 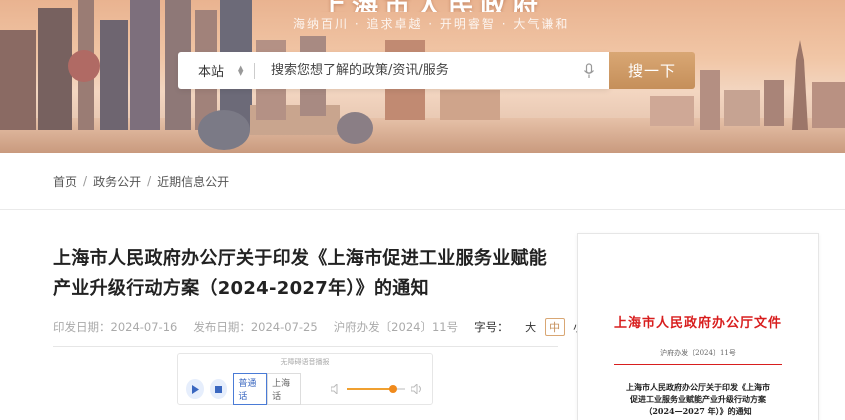 I want to click on document-header: 上海市人民政府办公厅文件, so click(x=697, y=323).